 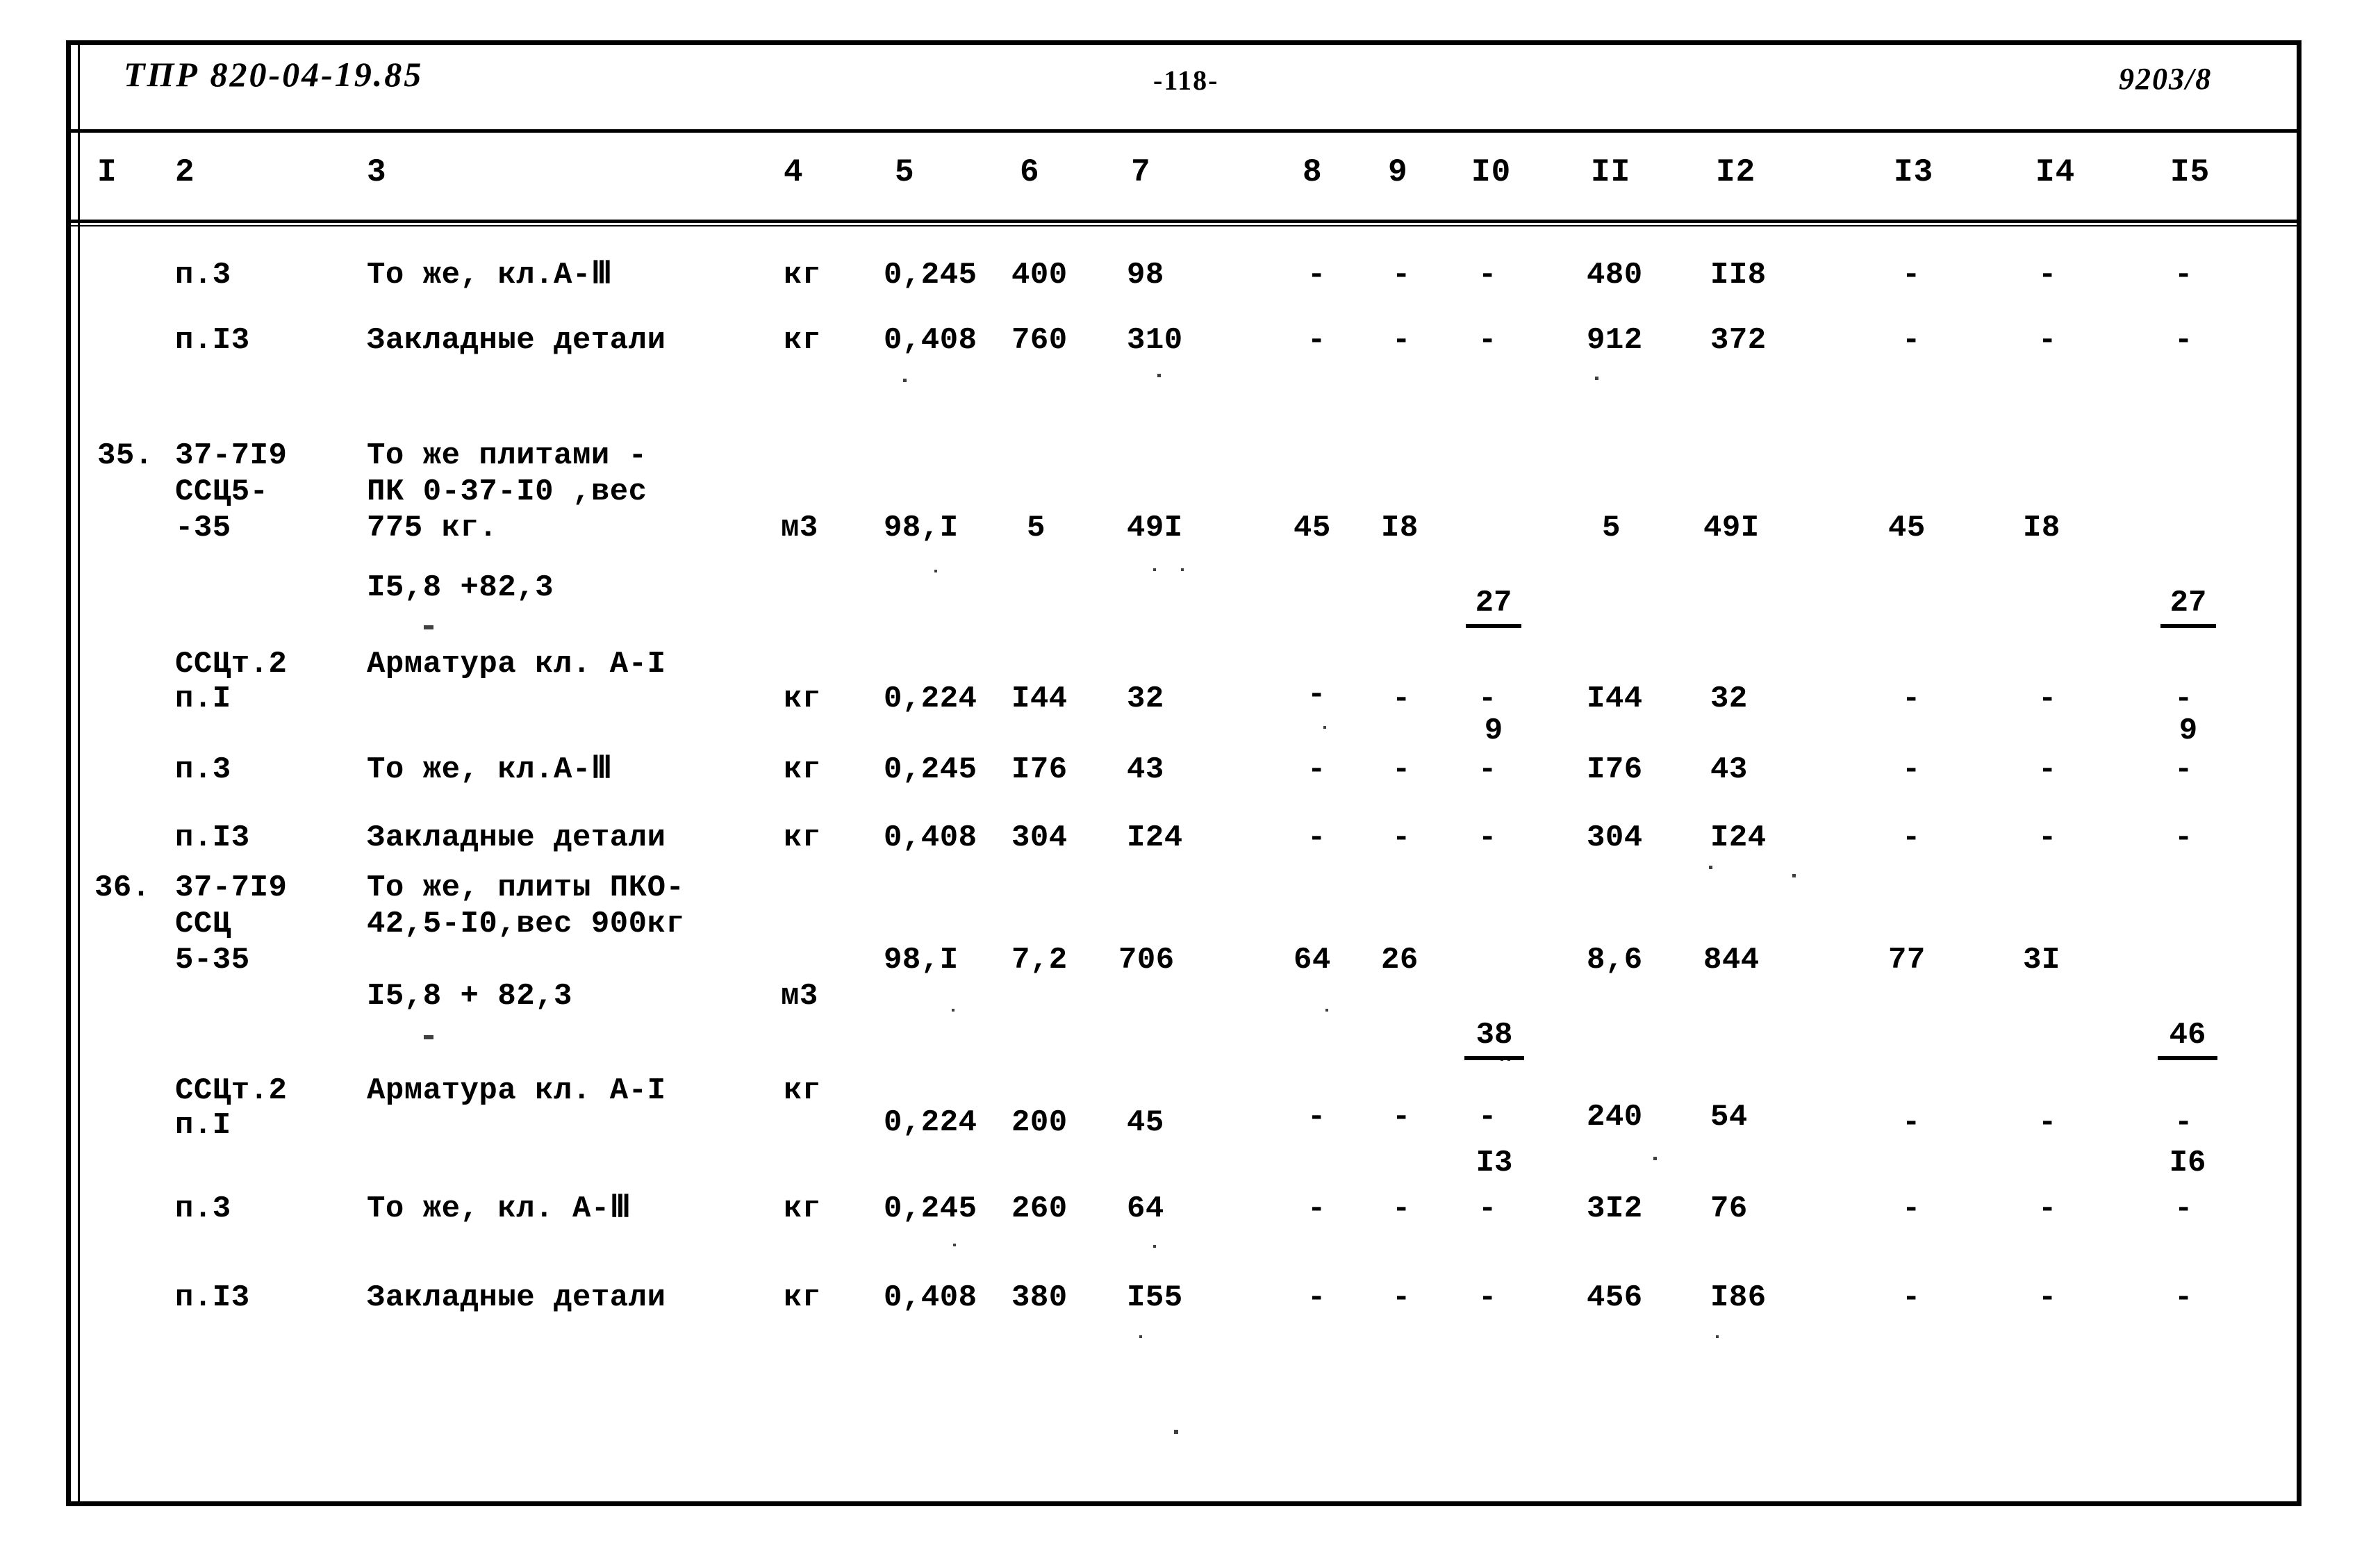 I want to click on page-number: -118-, so click(x=1186, y=80).